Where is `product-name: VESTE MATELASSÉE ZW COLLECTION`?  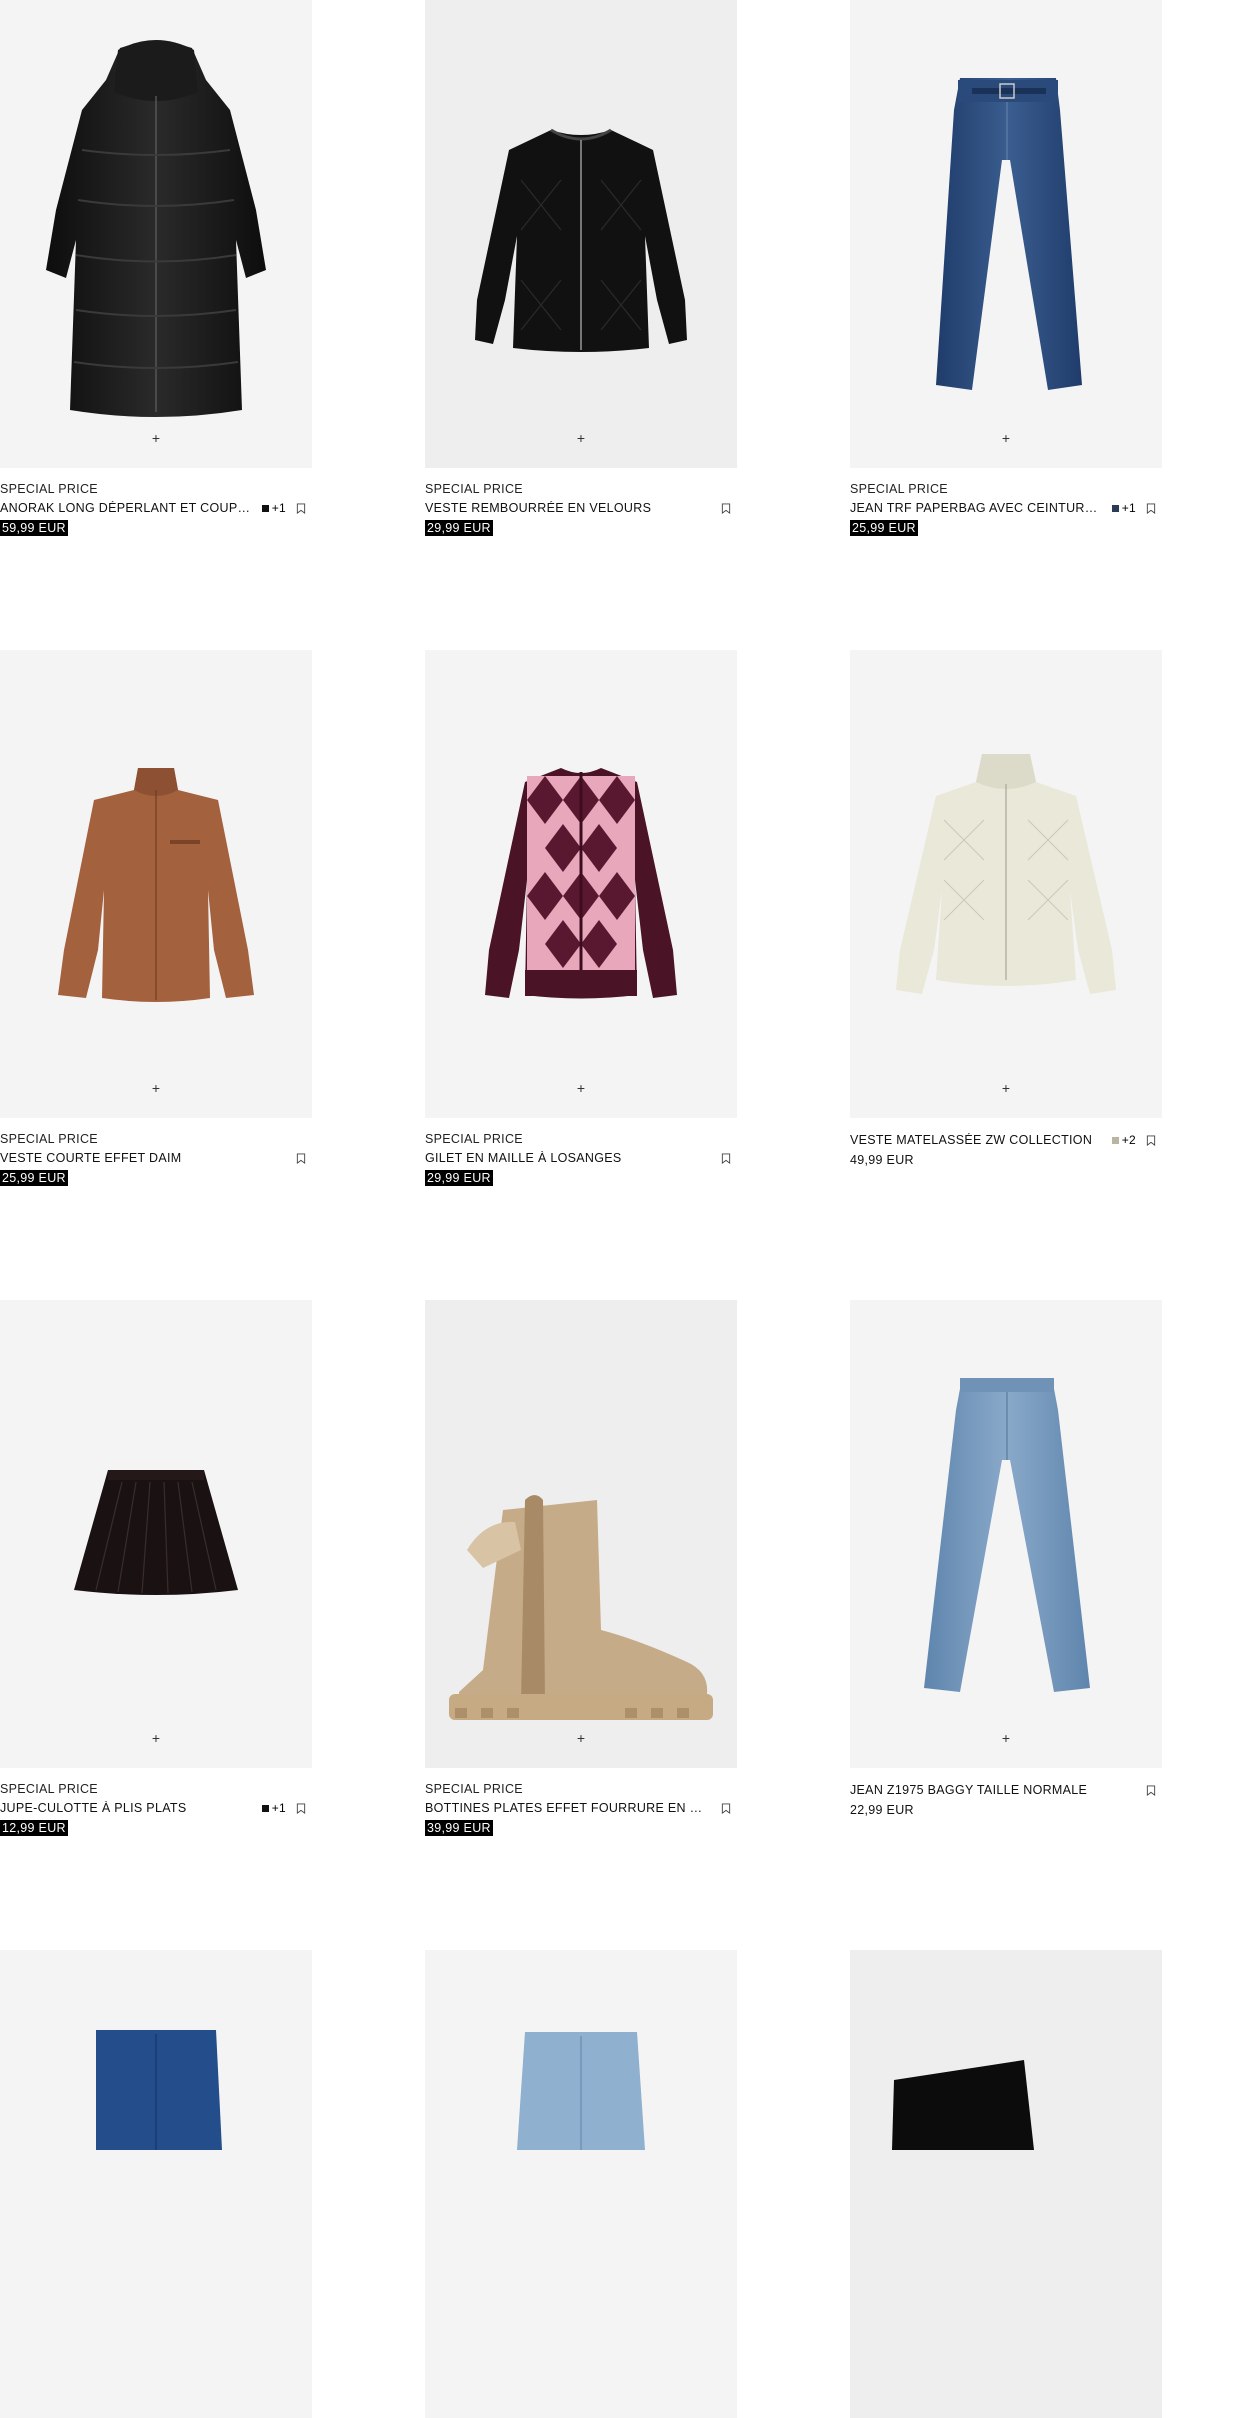 product-name: VESTE MATELASSÉE ZW COLLECTION is located at coordinates (977, 1140).